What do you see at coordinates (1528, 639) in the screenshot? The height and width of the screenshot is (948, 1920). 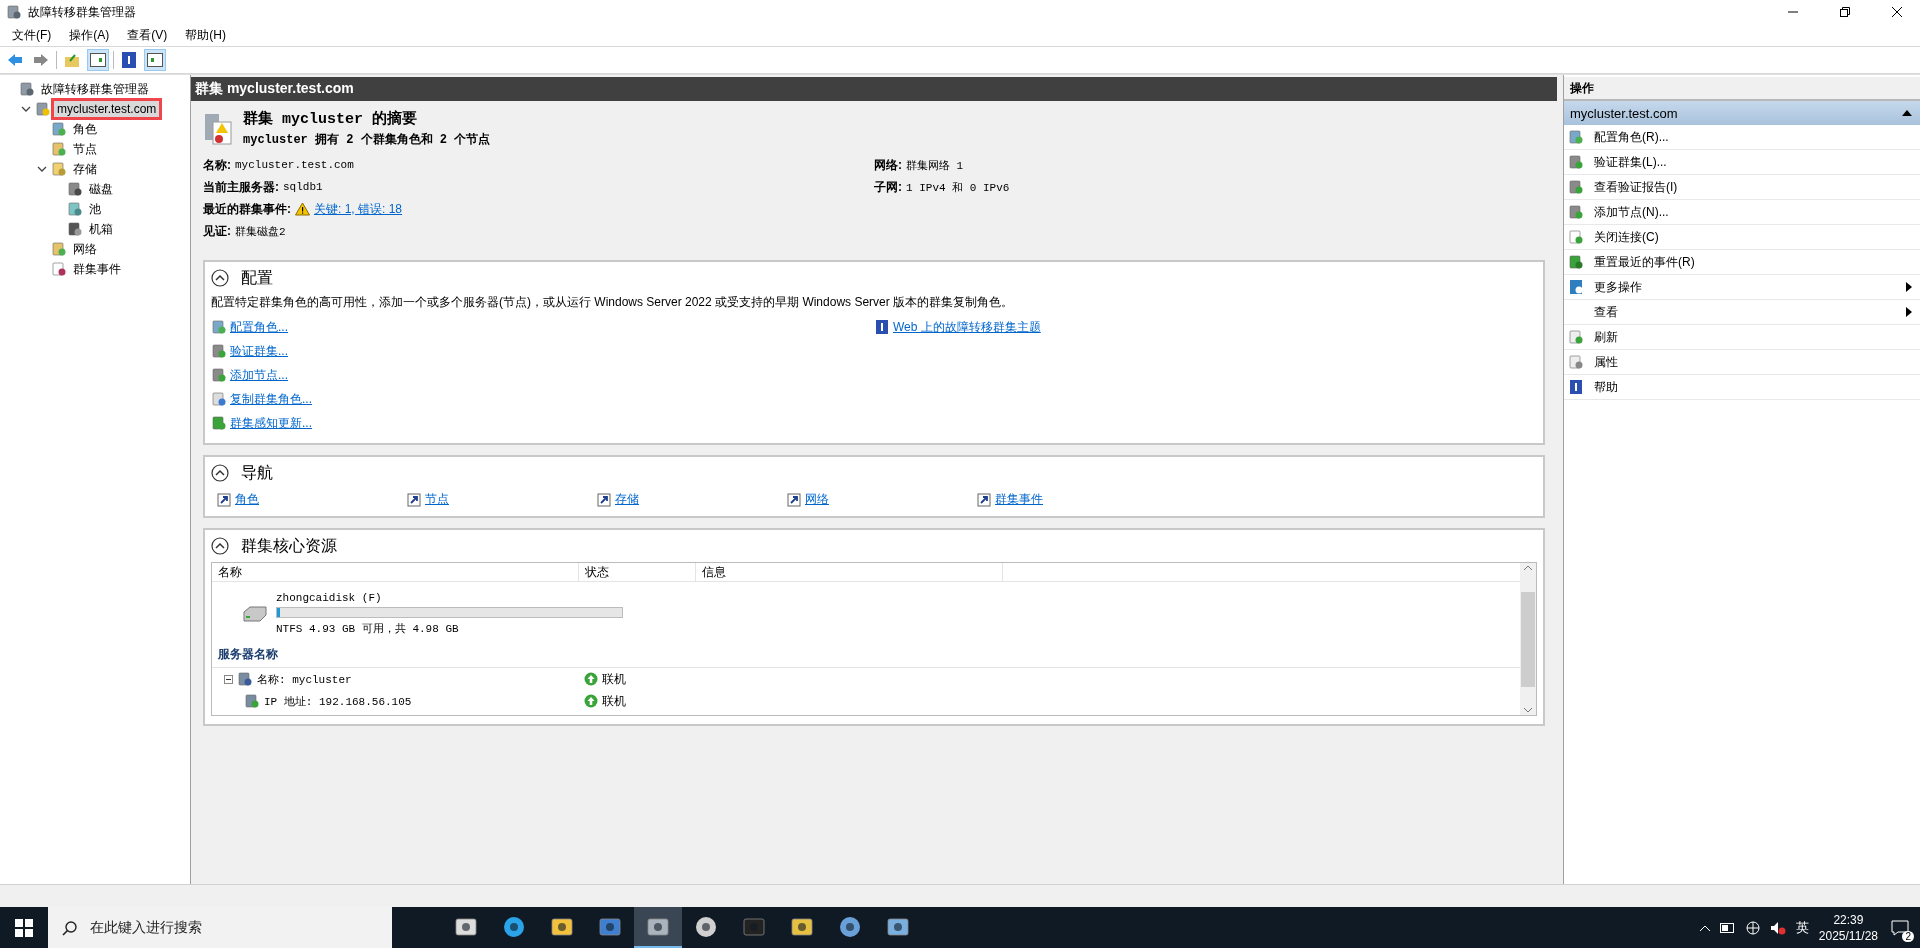 I see `scrollbar` at bounding box center [1528, 639].